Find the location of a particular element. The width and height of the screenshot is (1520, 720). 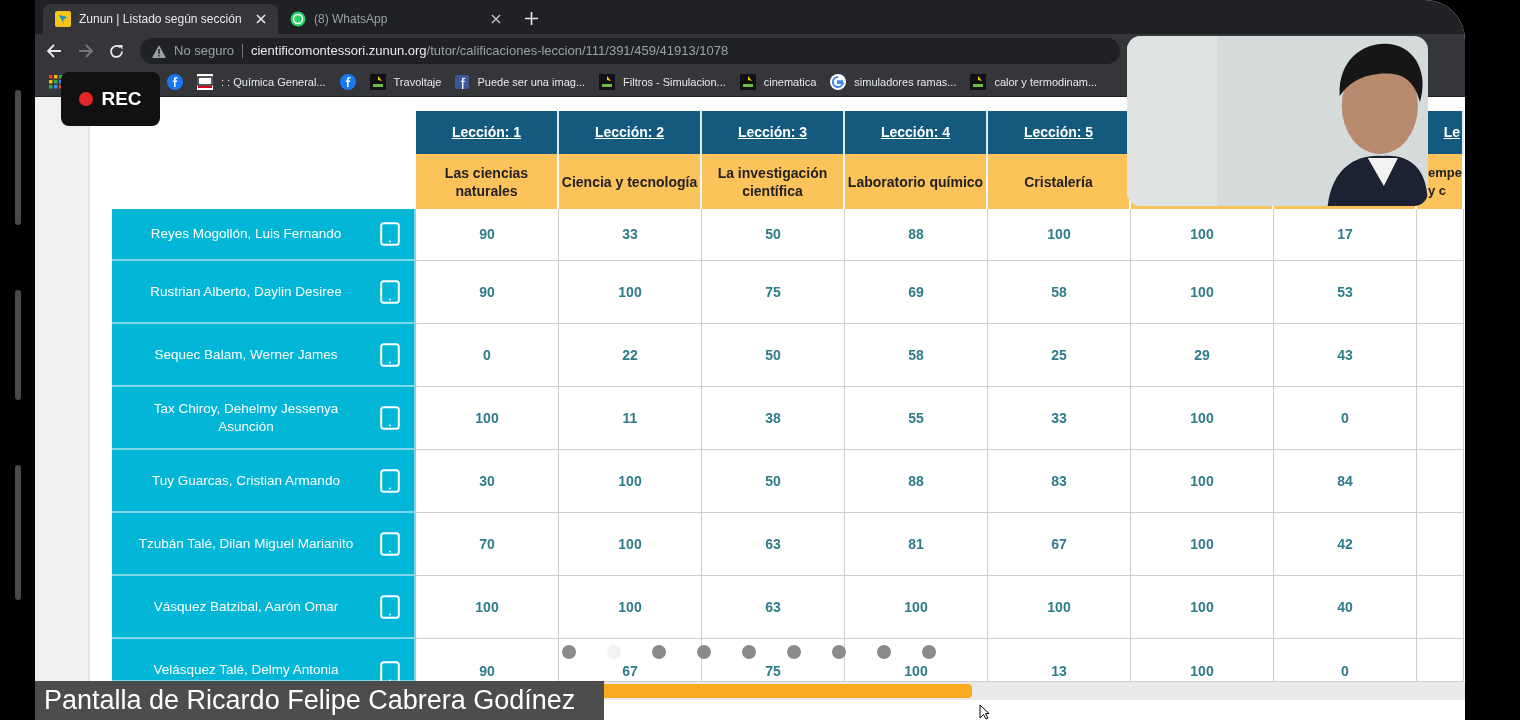

close-icon is located at coordinates (496, 19).